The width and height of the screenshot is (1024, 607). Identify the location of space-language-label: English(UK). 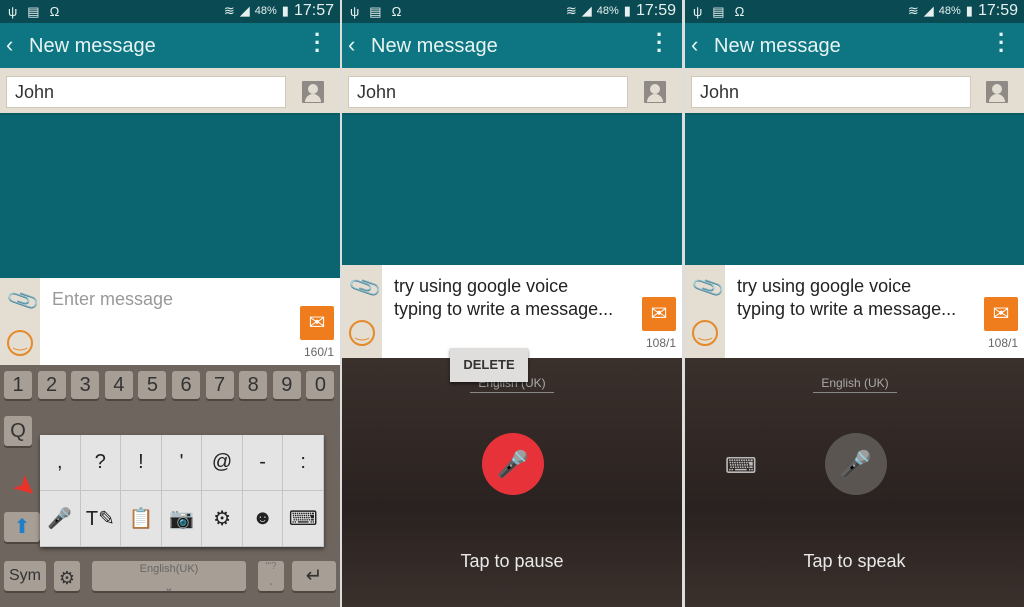
(169, 569).